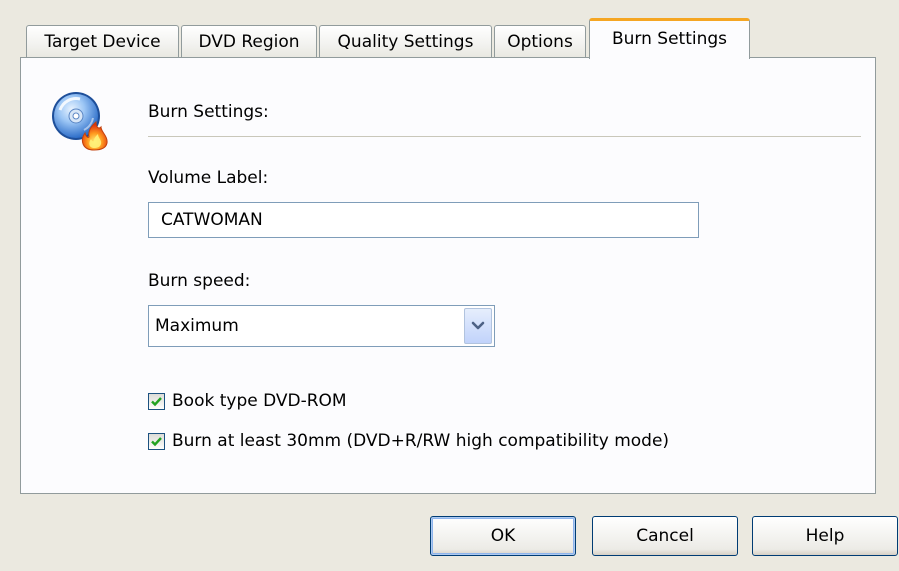  I want to click on book-type-label: Book type DVD-ROM, so click(259, 401).